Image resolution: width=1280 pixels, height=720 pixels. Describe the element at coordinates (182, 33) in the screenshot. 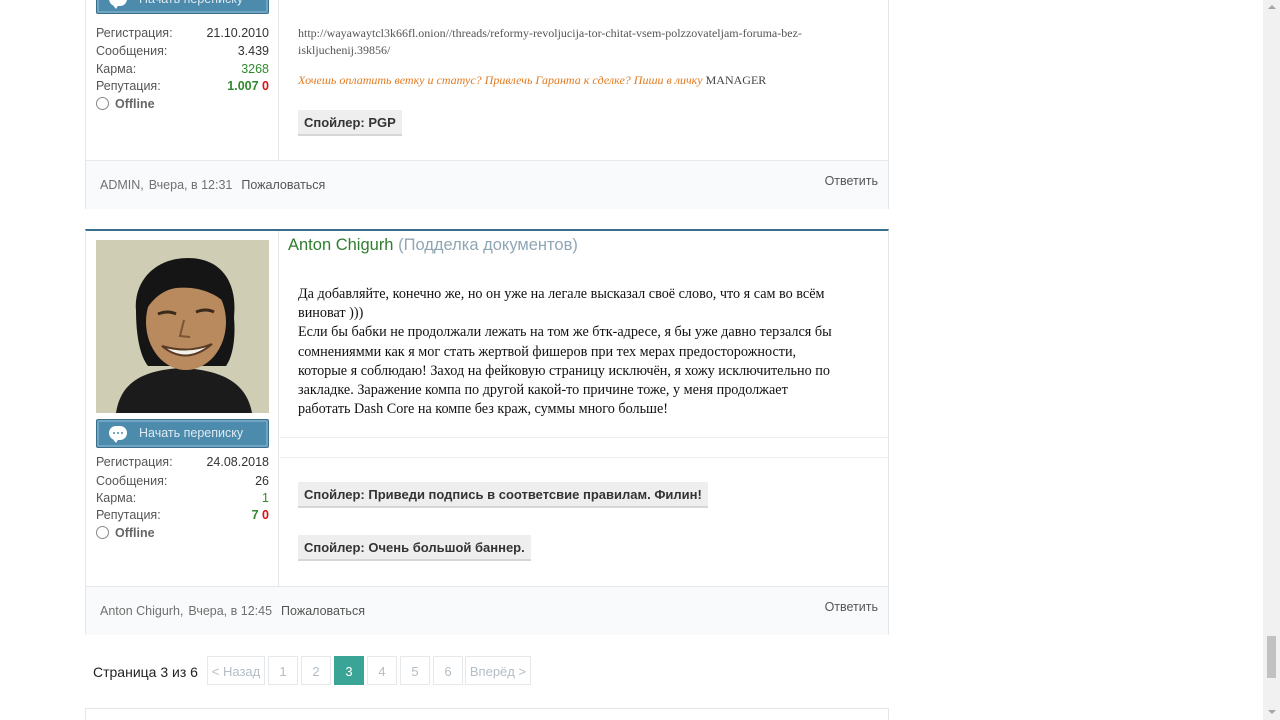

I see `stat-registration: Регистрация: 21.10.2010` at that location.